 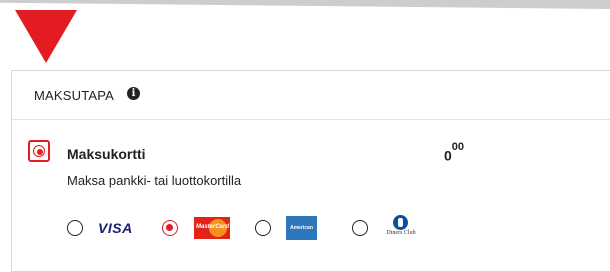 I want to click on card-option-mastercard: MasterCard, so click(x=202, y=228).